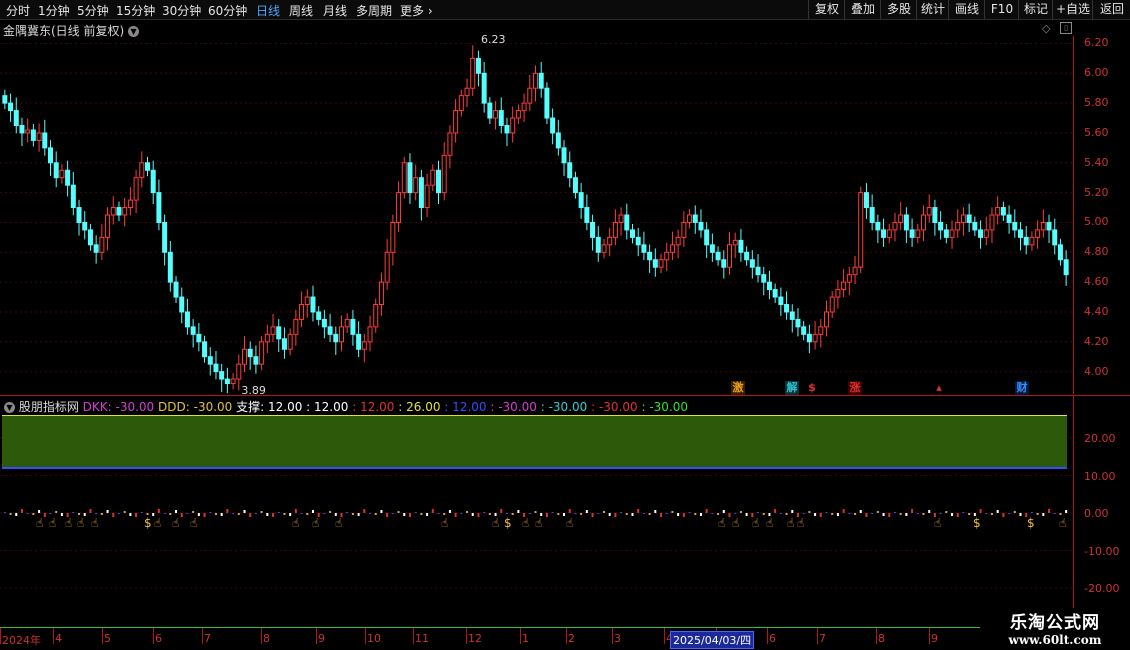 This screenshot has height=650, width=1130. What do you see at coordinates (301, 10) in the screenshot?
I see `tab-weekly: 周线` at bounding box center [301, 10].